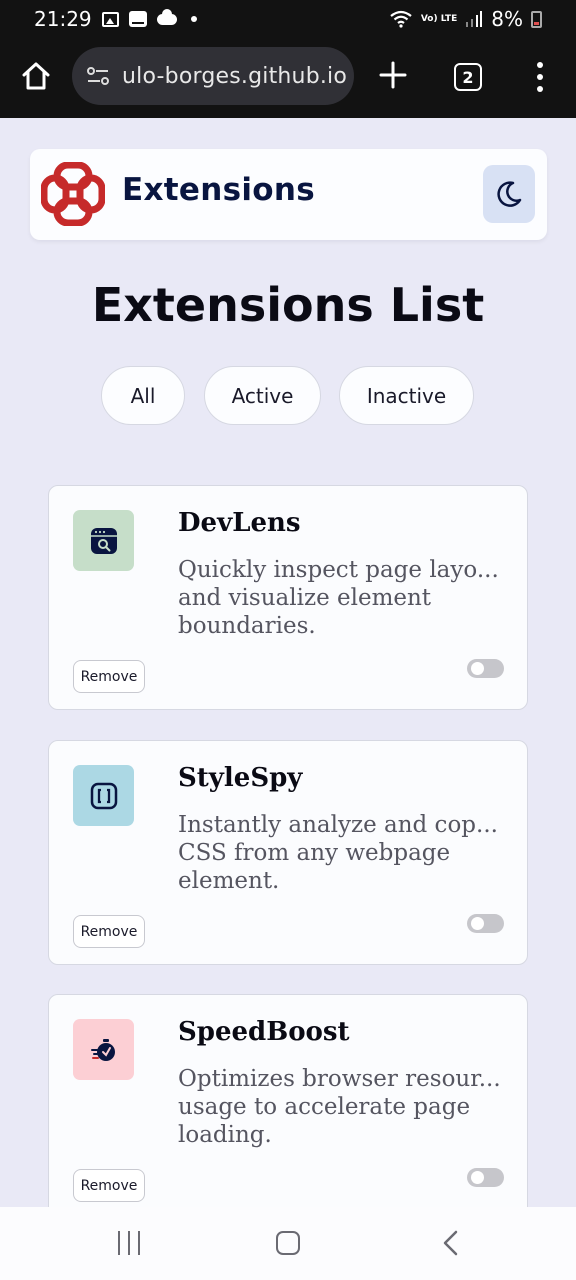 This screenshot has height=1280, width=576. I want to click on recents-icon, so click(129, 1243).